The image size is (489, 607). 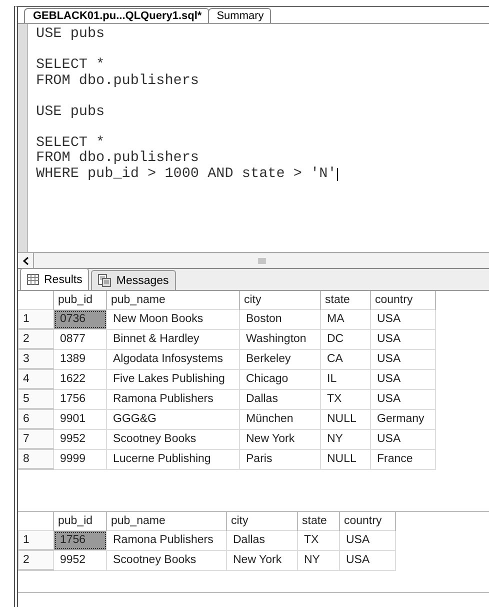 I want to click on table-cell: 9901, so click(x=80, y=419).